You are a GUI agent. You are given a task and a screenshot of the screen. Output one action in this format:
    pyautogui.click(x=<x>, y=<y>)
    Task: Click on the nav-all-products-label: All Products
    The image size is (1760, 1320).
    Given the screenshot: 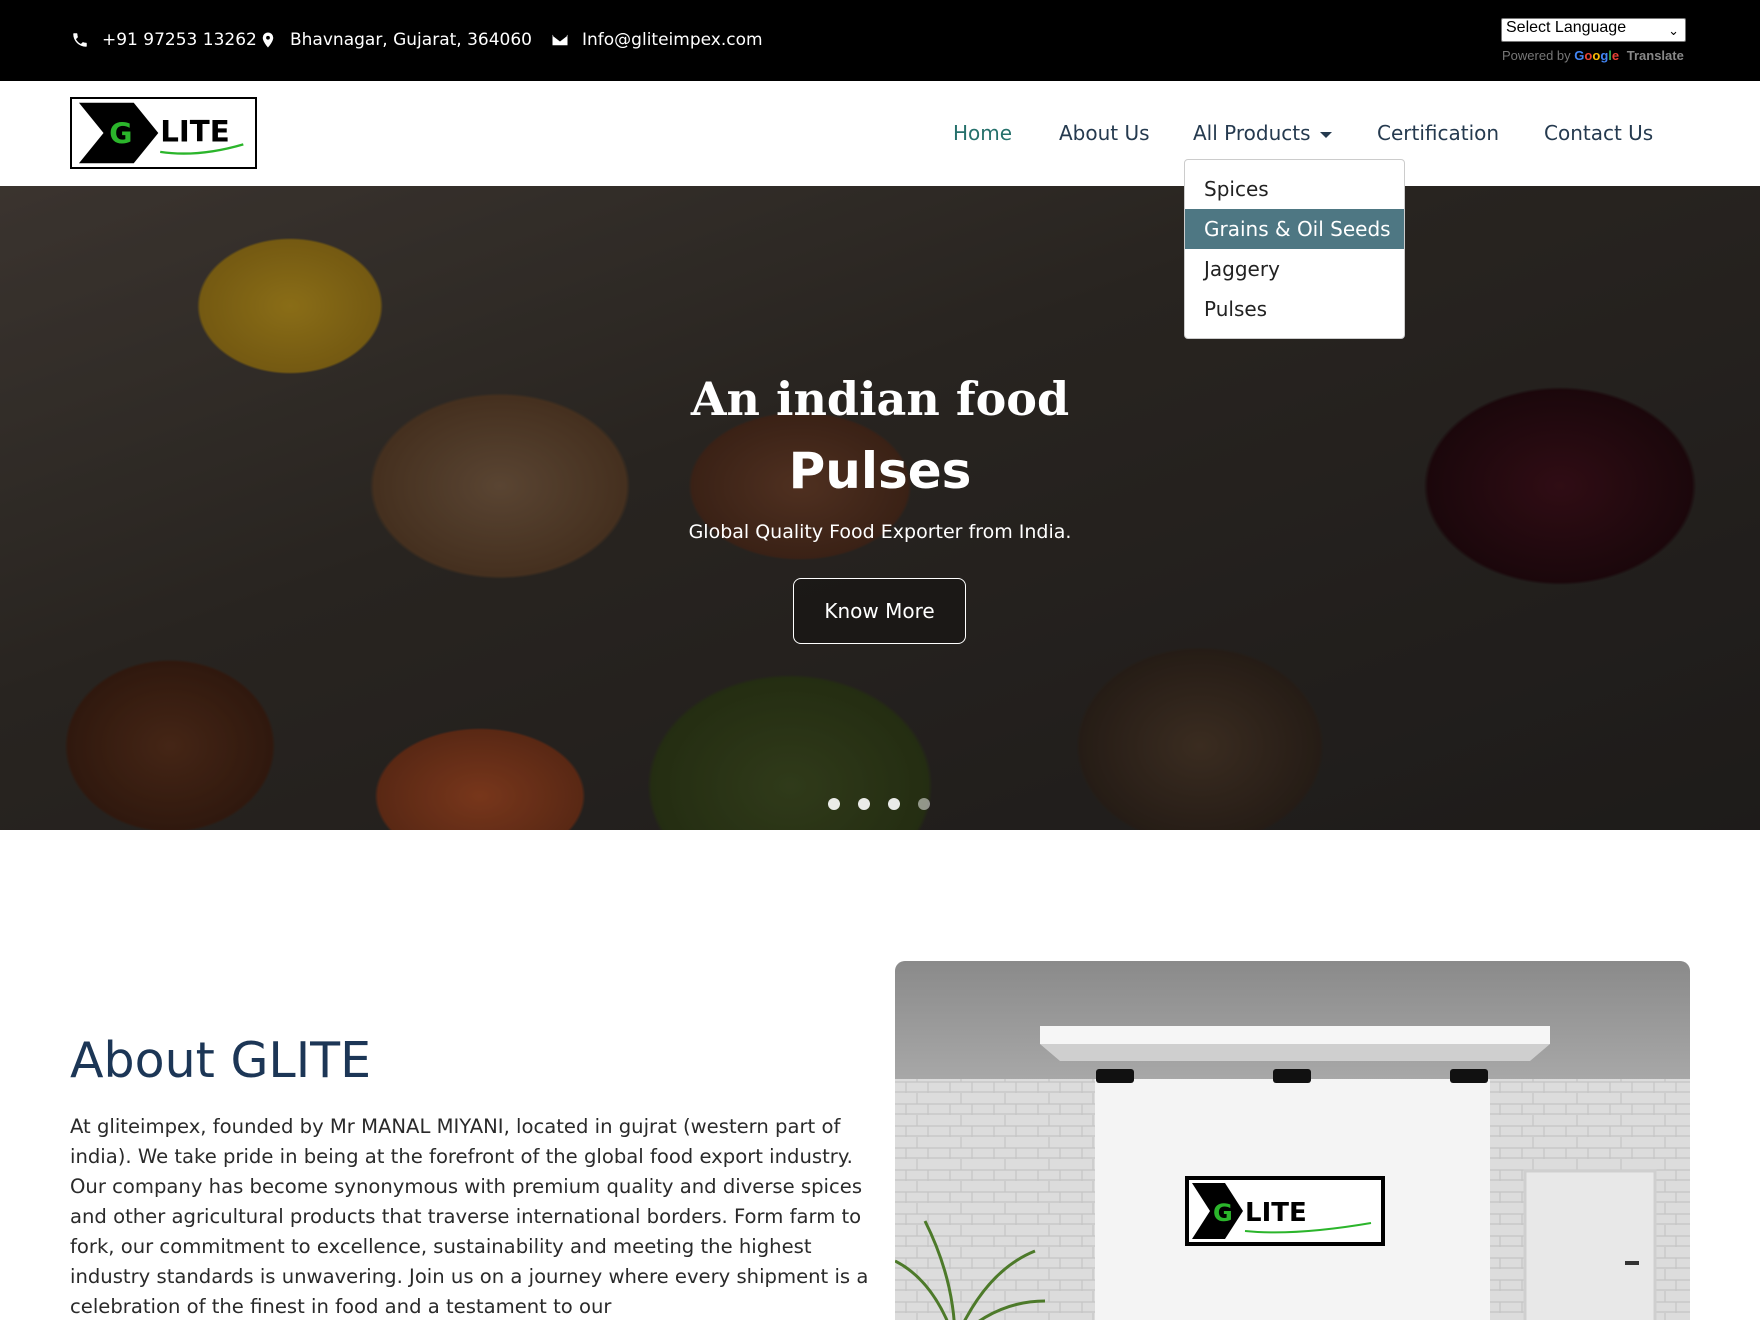 What is the action you would take?
    pyautogui.click(x=1252, y=133)
    